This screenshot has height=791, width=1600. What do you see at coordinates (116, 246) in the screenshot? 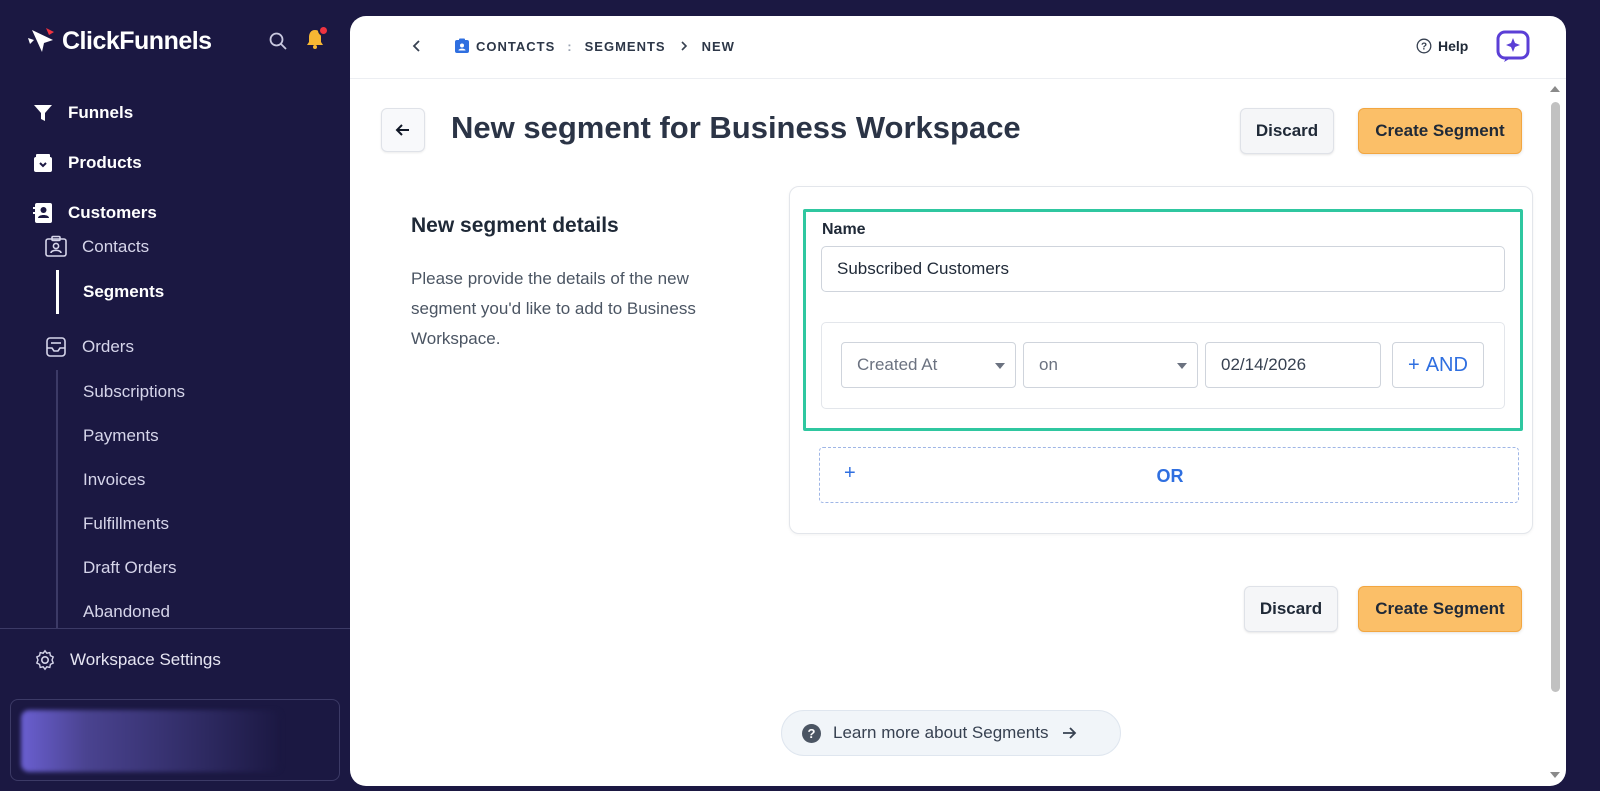
I see `sidebar-item-label: Contacts` at bounding box center [116, 246].